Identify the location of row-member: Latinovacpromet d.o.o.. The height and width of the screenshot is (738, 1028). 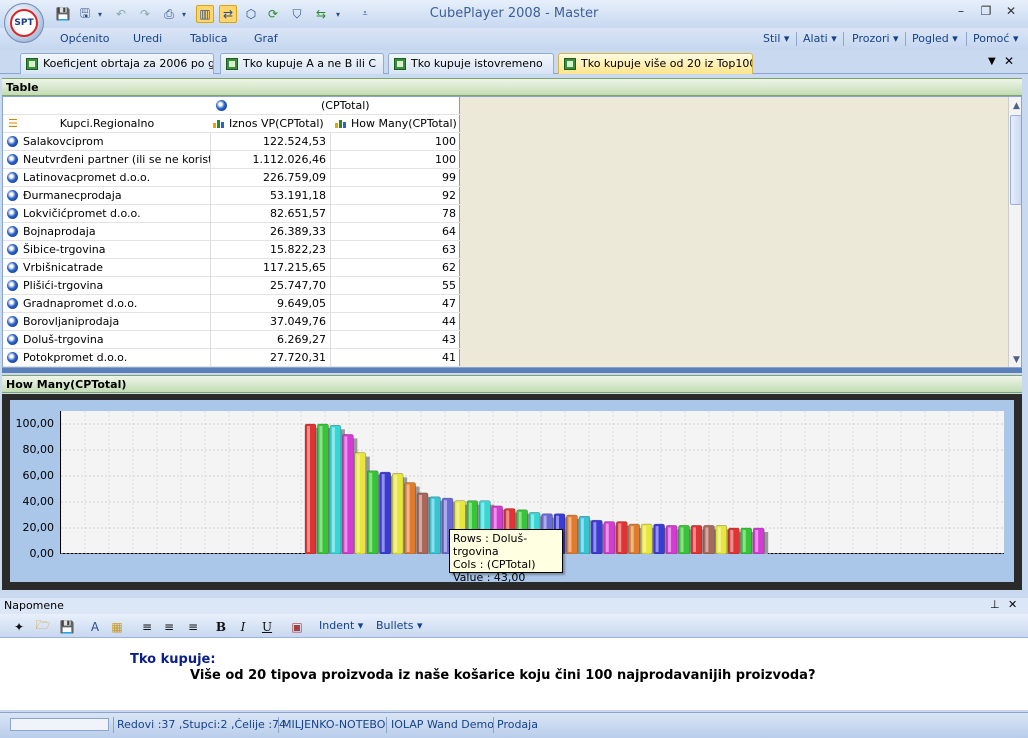
(107, 178).